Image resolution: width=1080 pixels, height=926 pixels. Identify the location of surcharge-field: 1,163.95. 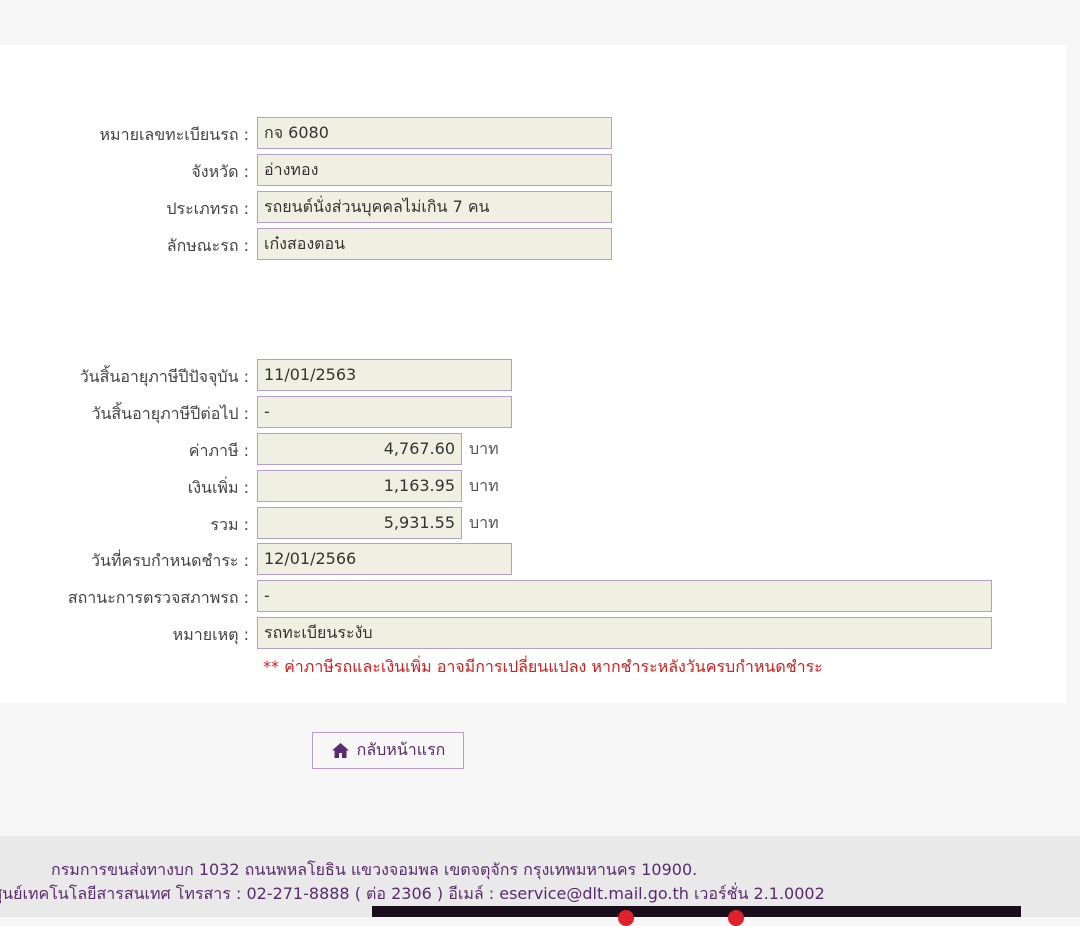
(359, 486).